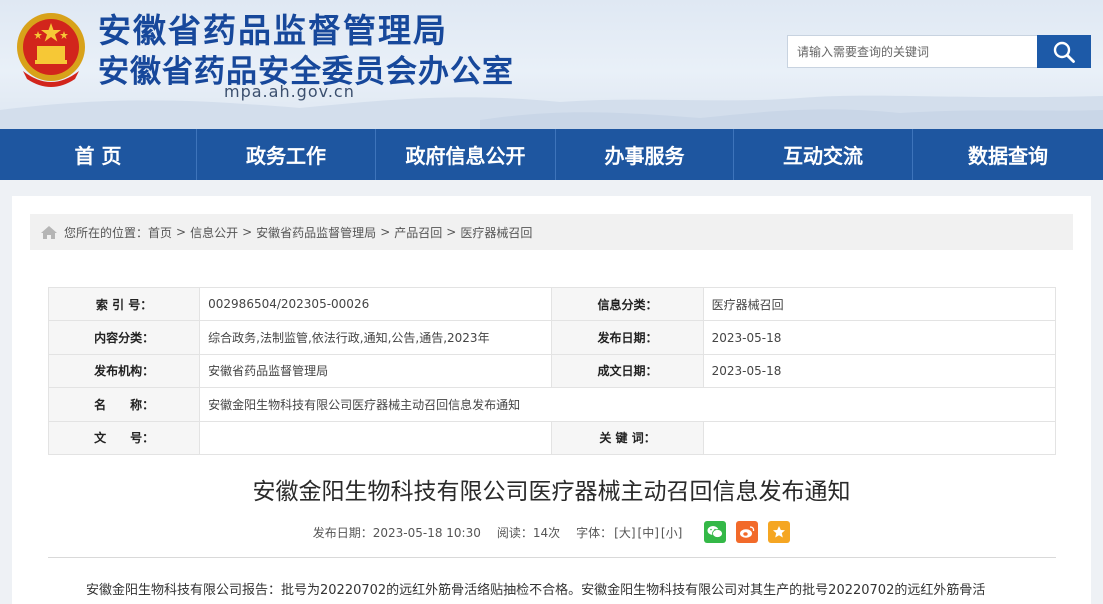 The image size is (1103, 604). I want to click on breadcrumb-item-bureau: 安徽省药品监督管理局, so click(316, 232).